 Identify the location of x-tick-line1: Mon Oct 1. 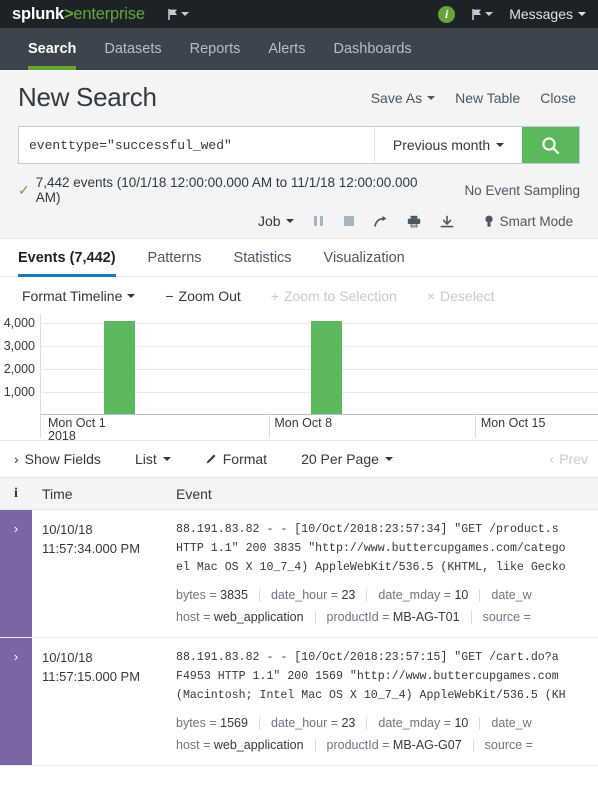
(77, 423).